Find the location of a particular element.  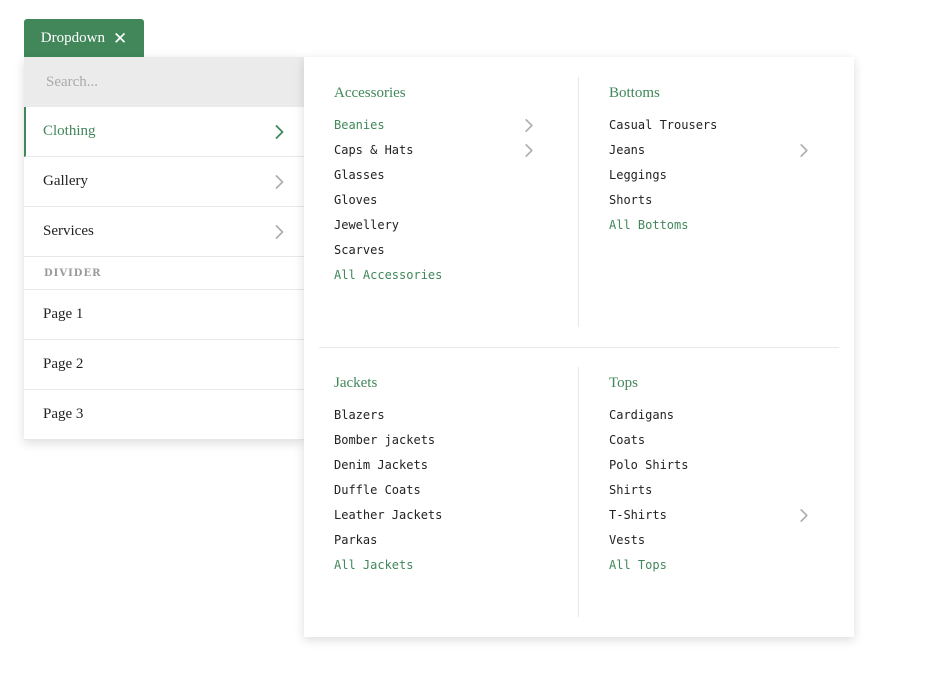

column-divider-top is located at coordinates (578, 202).